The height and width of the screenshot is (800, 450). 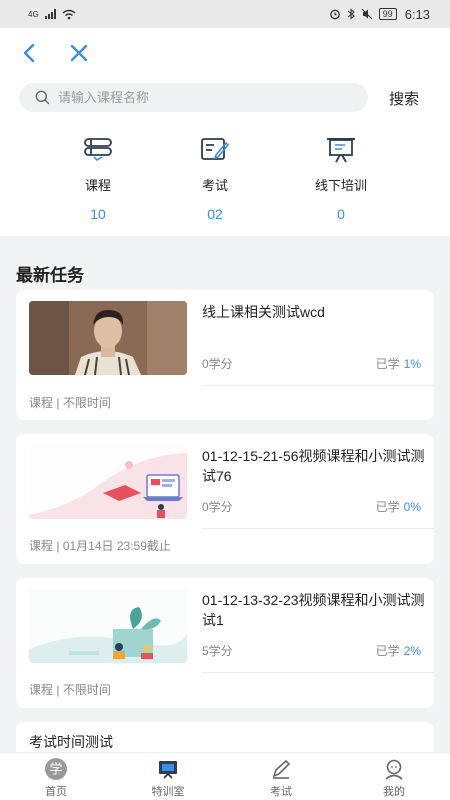 I want to click on tv-training-icon, so click(x=168, y=770).